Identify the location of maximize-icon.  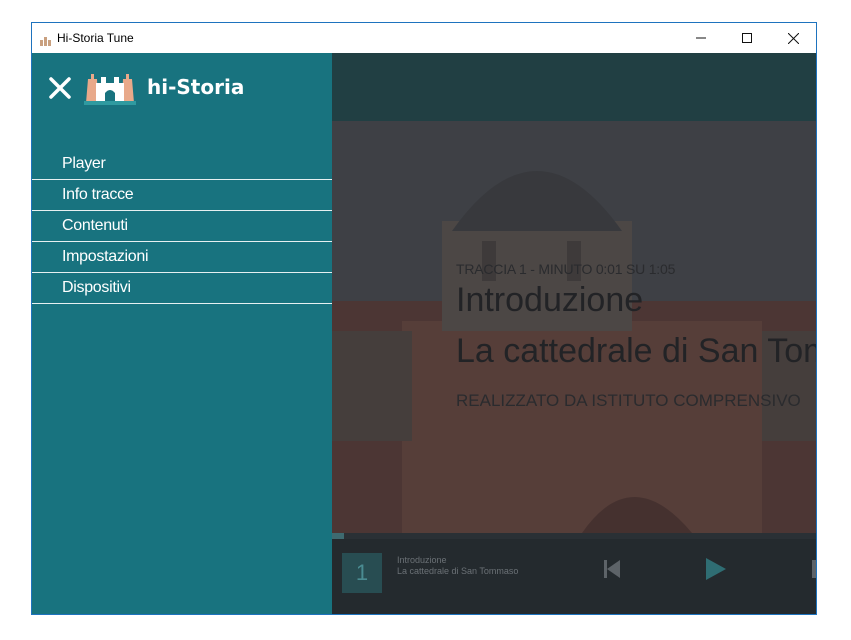
(747, 38).